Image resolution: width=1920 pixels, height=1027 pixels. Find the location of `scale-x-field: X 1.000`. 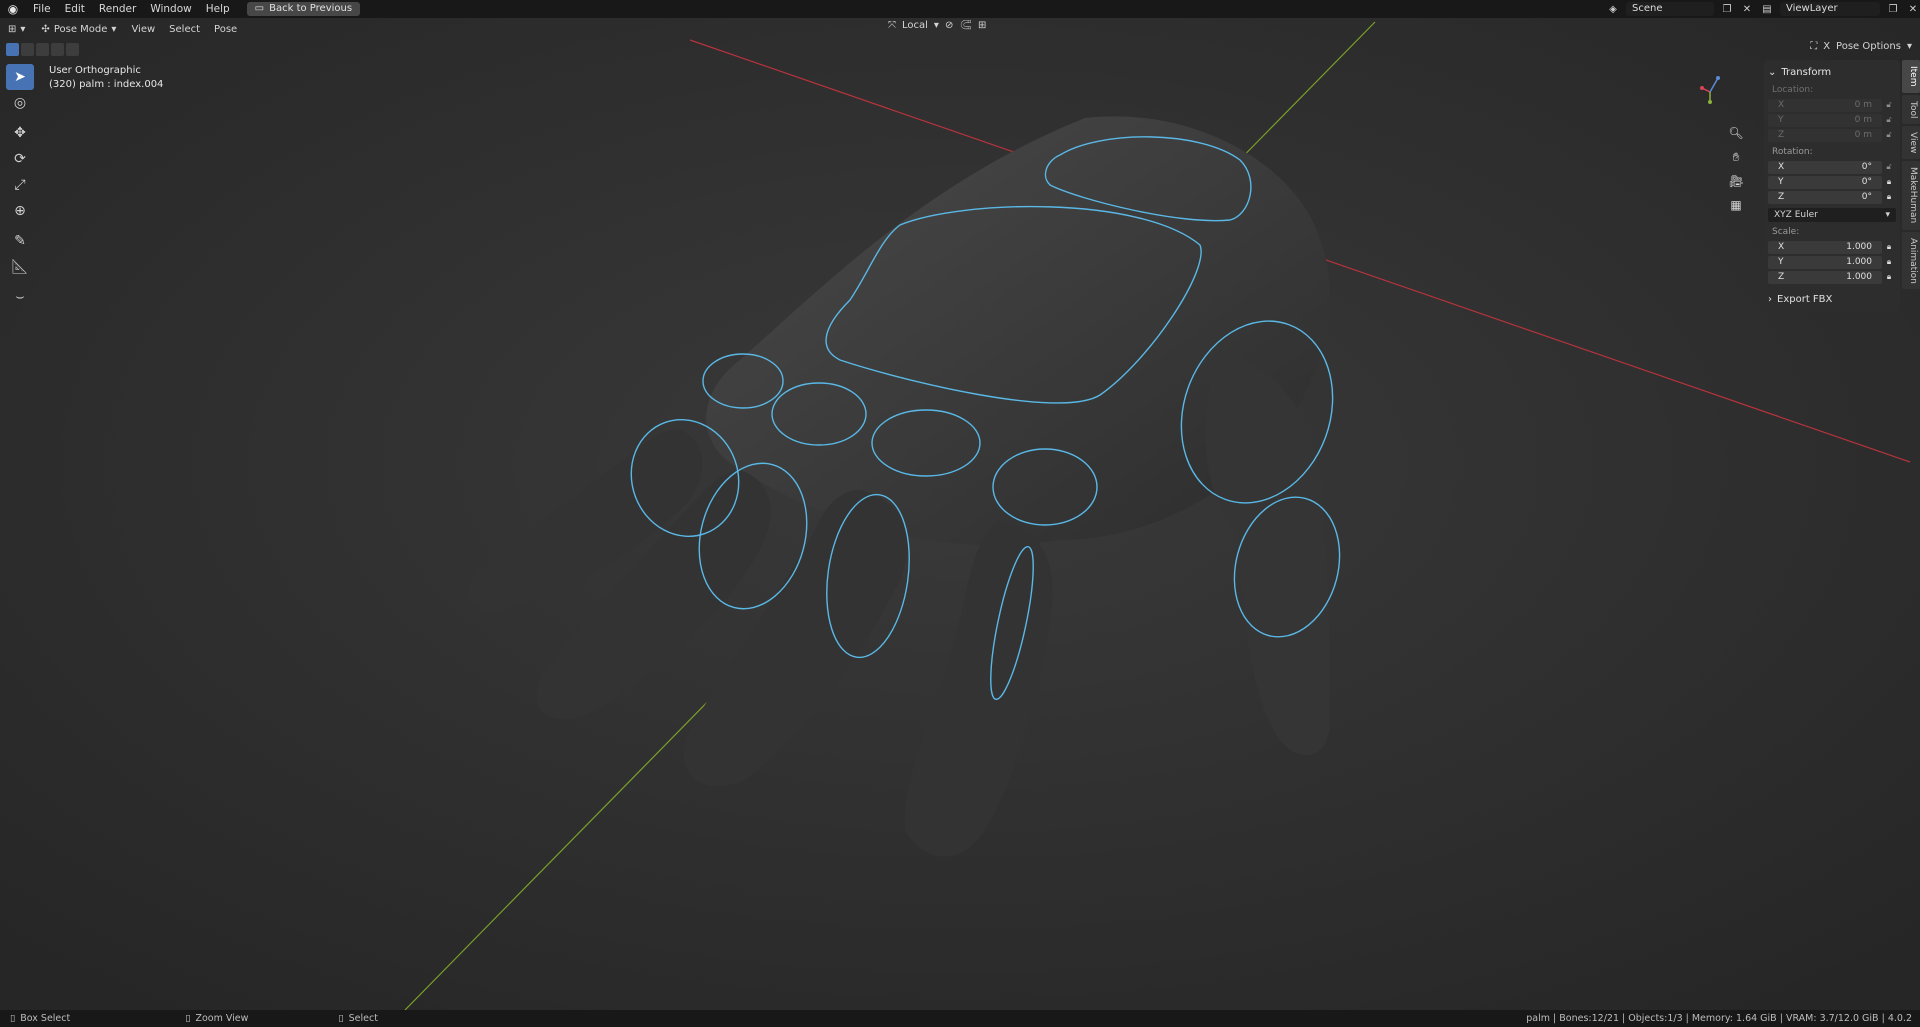

scale-x-field: X 1.000 is located at coordinates (1825, 247).